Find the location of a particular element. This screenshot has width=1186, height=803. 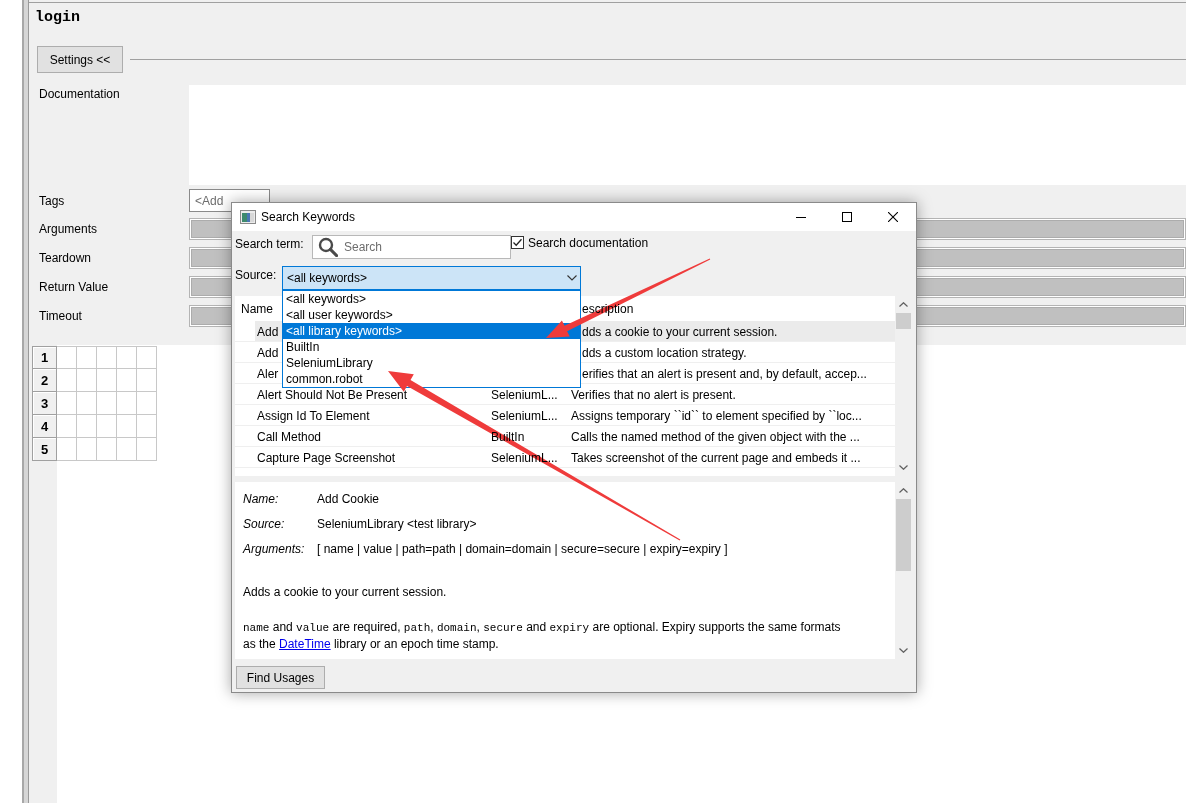

source-dropdown: <all keywords> is located at coordinates (431, 278).